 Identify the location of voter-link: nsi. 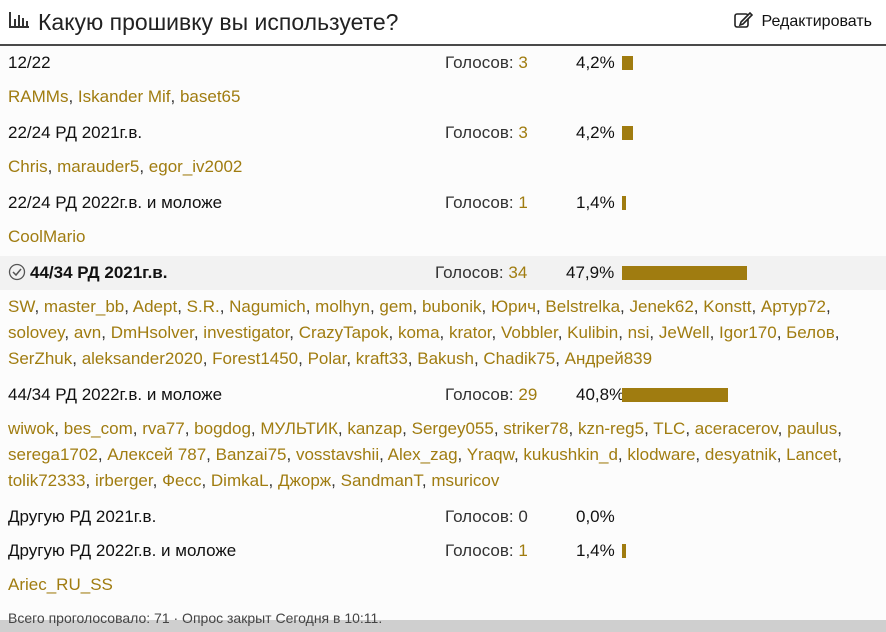
(639, 332).